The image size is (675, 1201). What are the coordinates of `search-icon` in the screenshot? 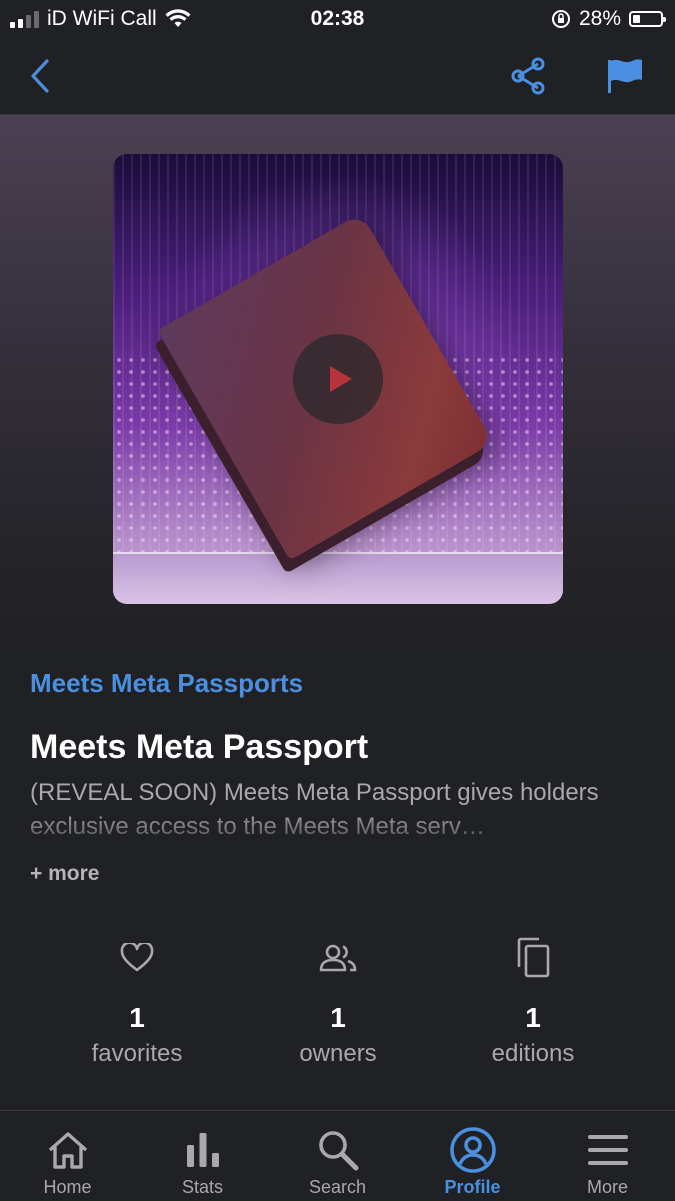 It's located at (338, 1151).